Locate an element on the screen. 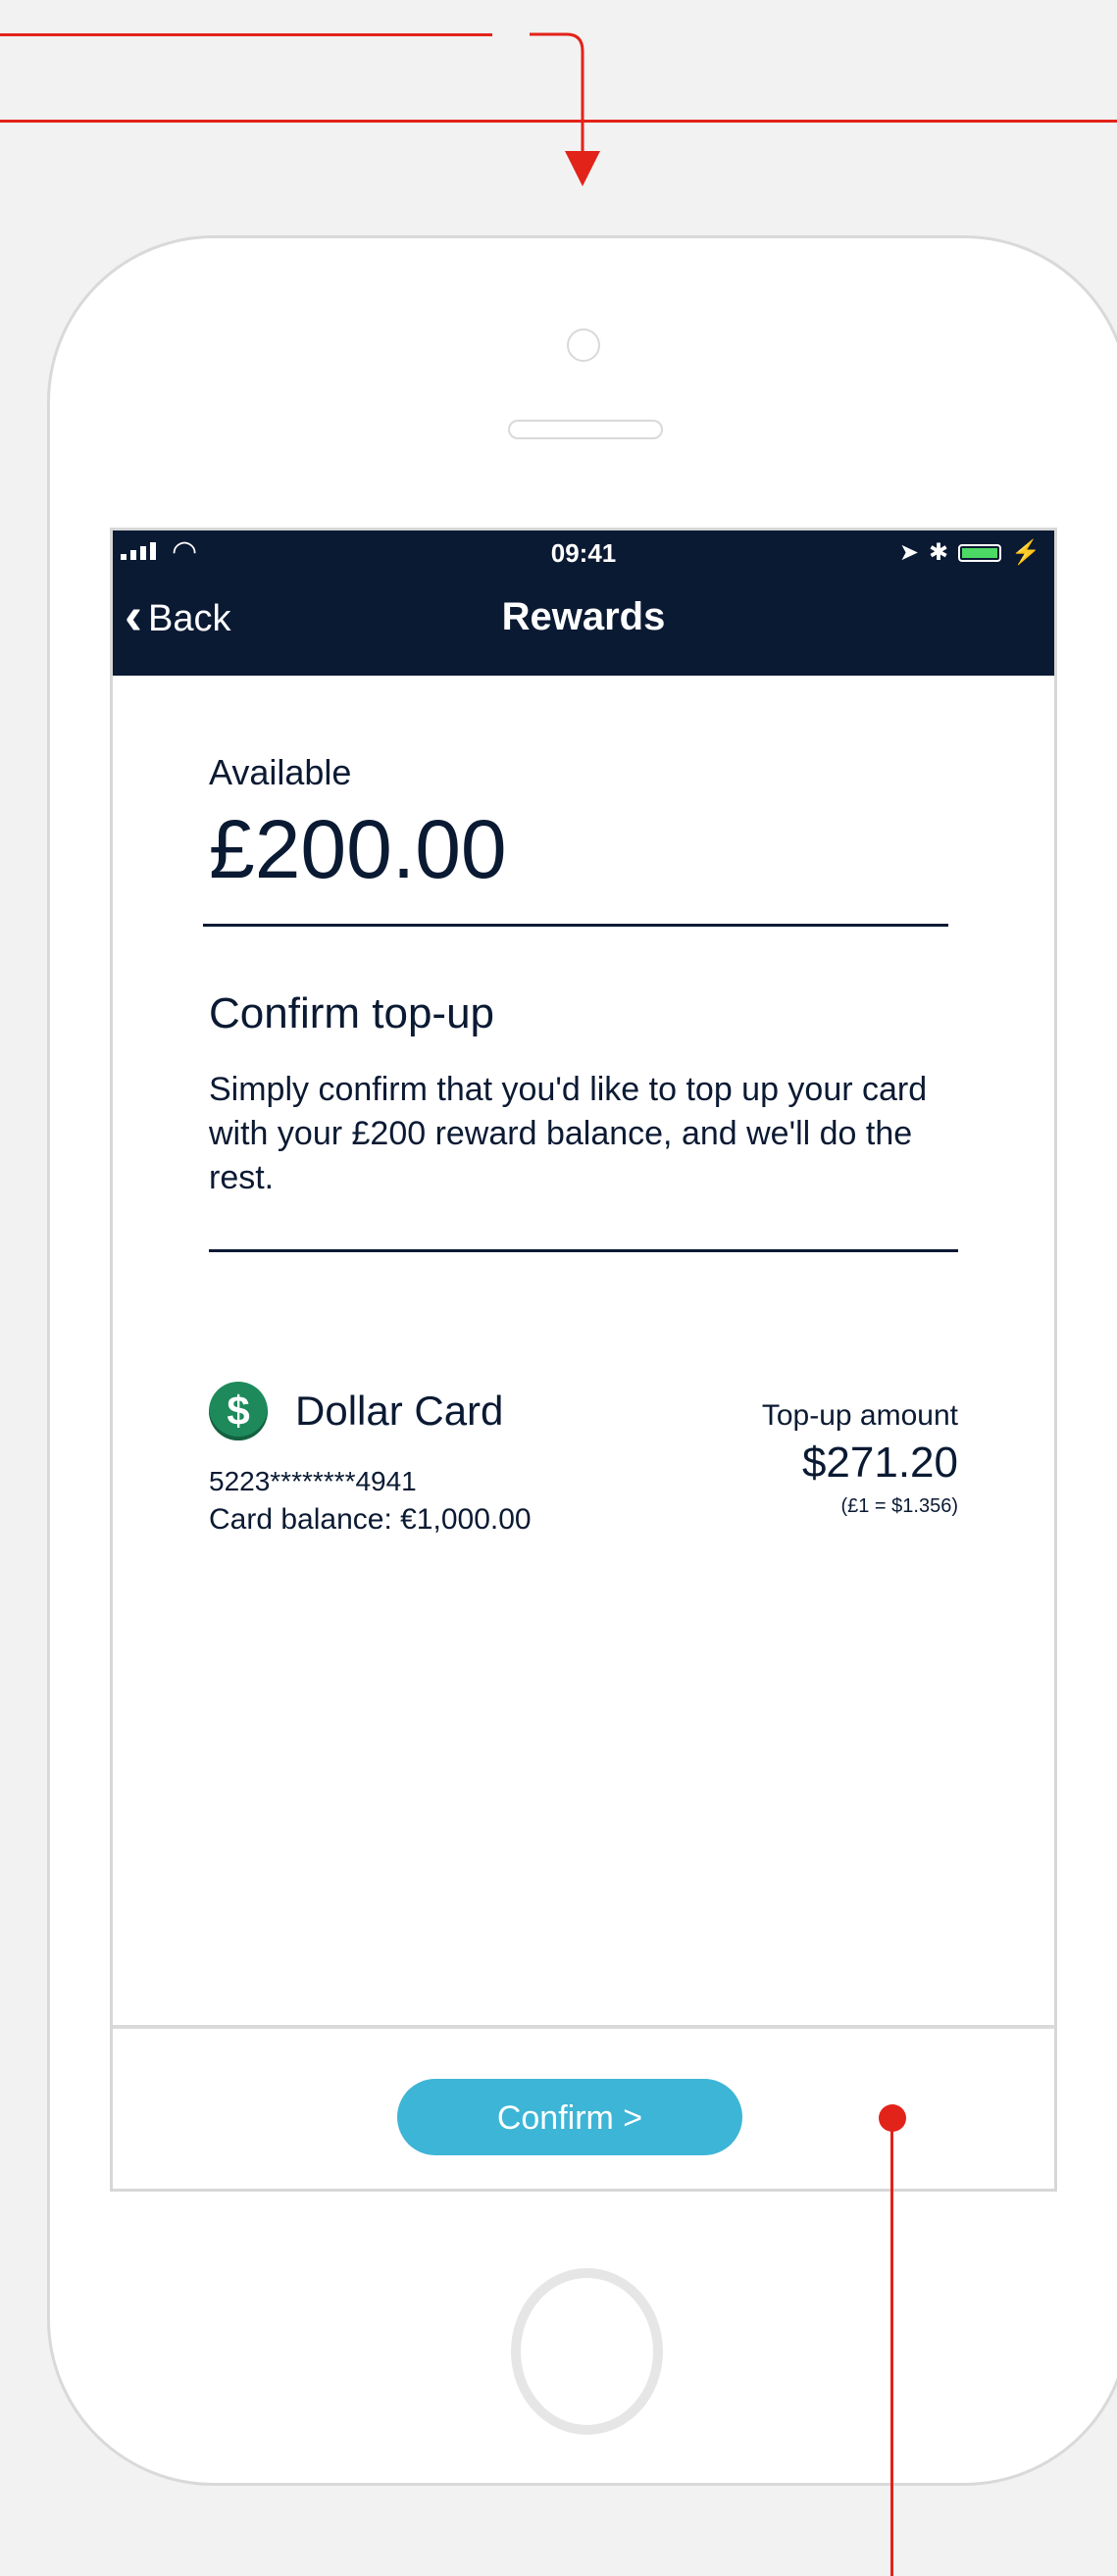 The width and height of the screenshot is (1117, 2576). annotation-line-bottom is located at coordinates (891, 2347).